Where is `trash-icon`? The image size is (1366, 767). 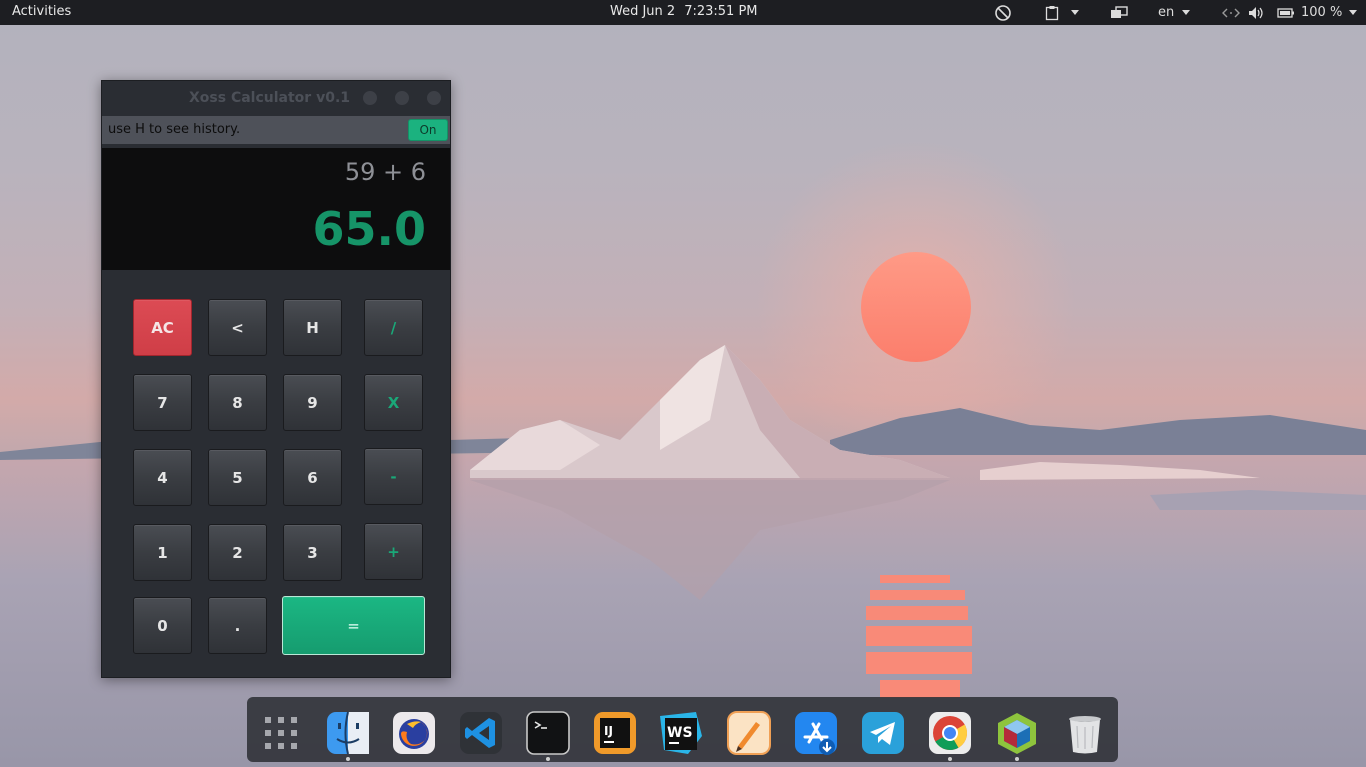 trash-icon is located at coordinates (1085, 733).